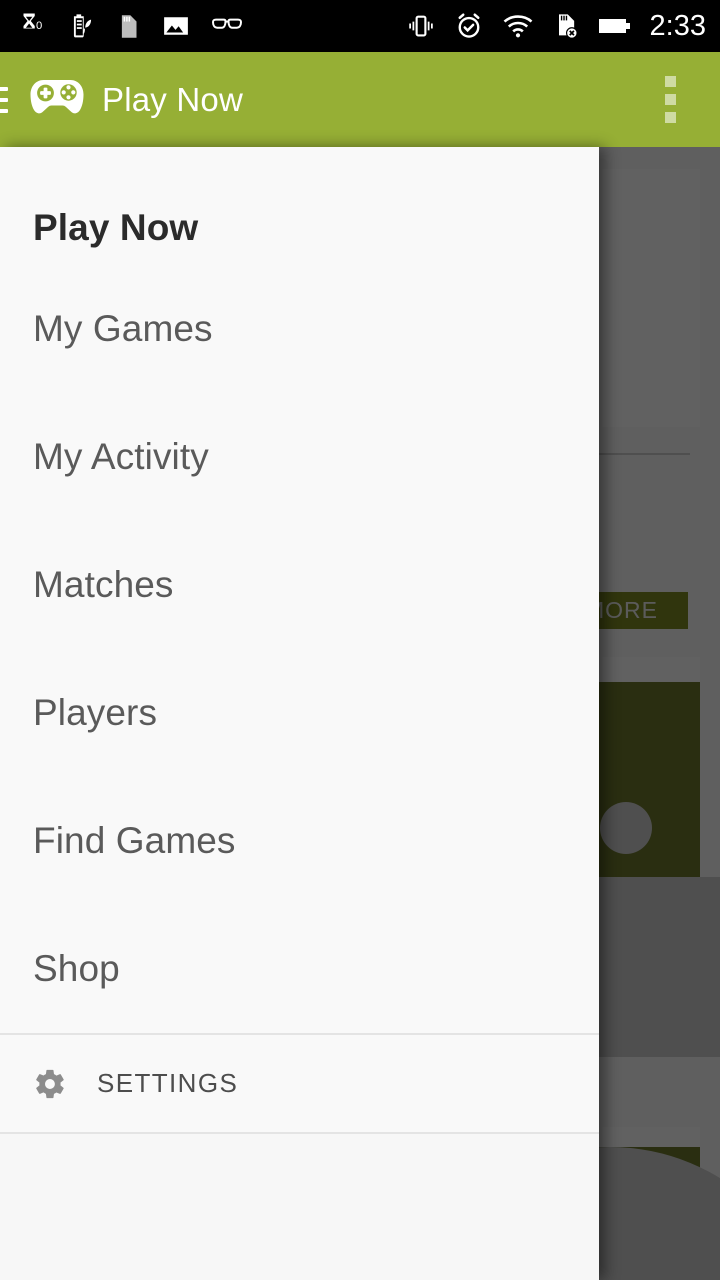 The width and height of the screenshot is (720, 1280). Describe the element at coordinates (518, 26) in the screenshot. I see `wifi-icon` at that location.